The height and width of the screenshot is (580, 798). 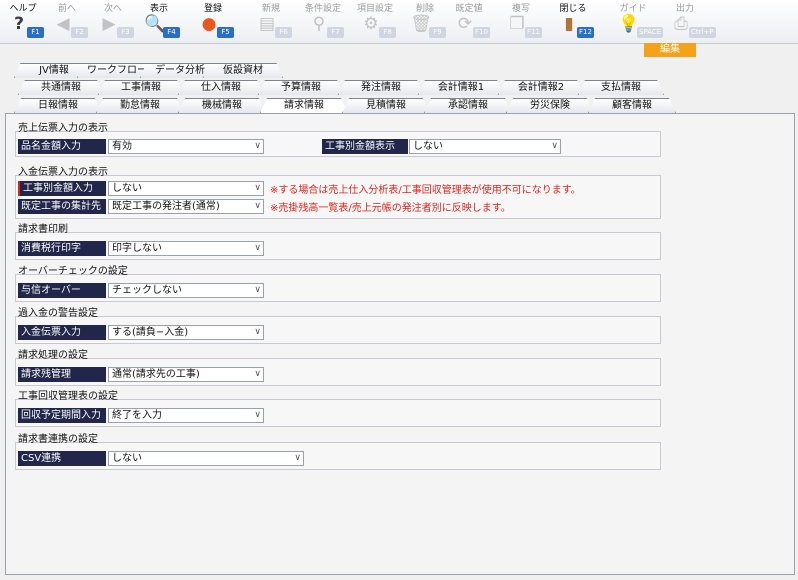 I want to click on csv-link-label: CSV連携, so click(x=62, y=458).